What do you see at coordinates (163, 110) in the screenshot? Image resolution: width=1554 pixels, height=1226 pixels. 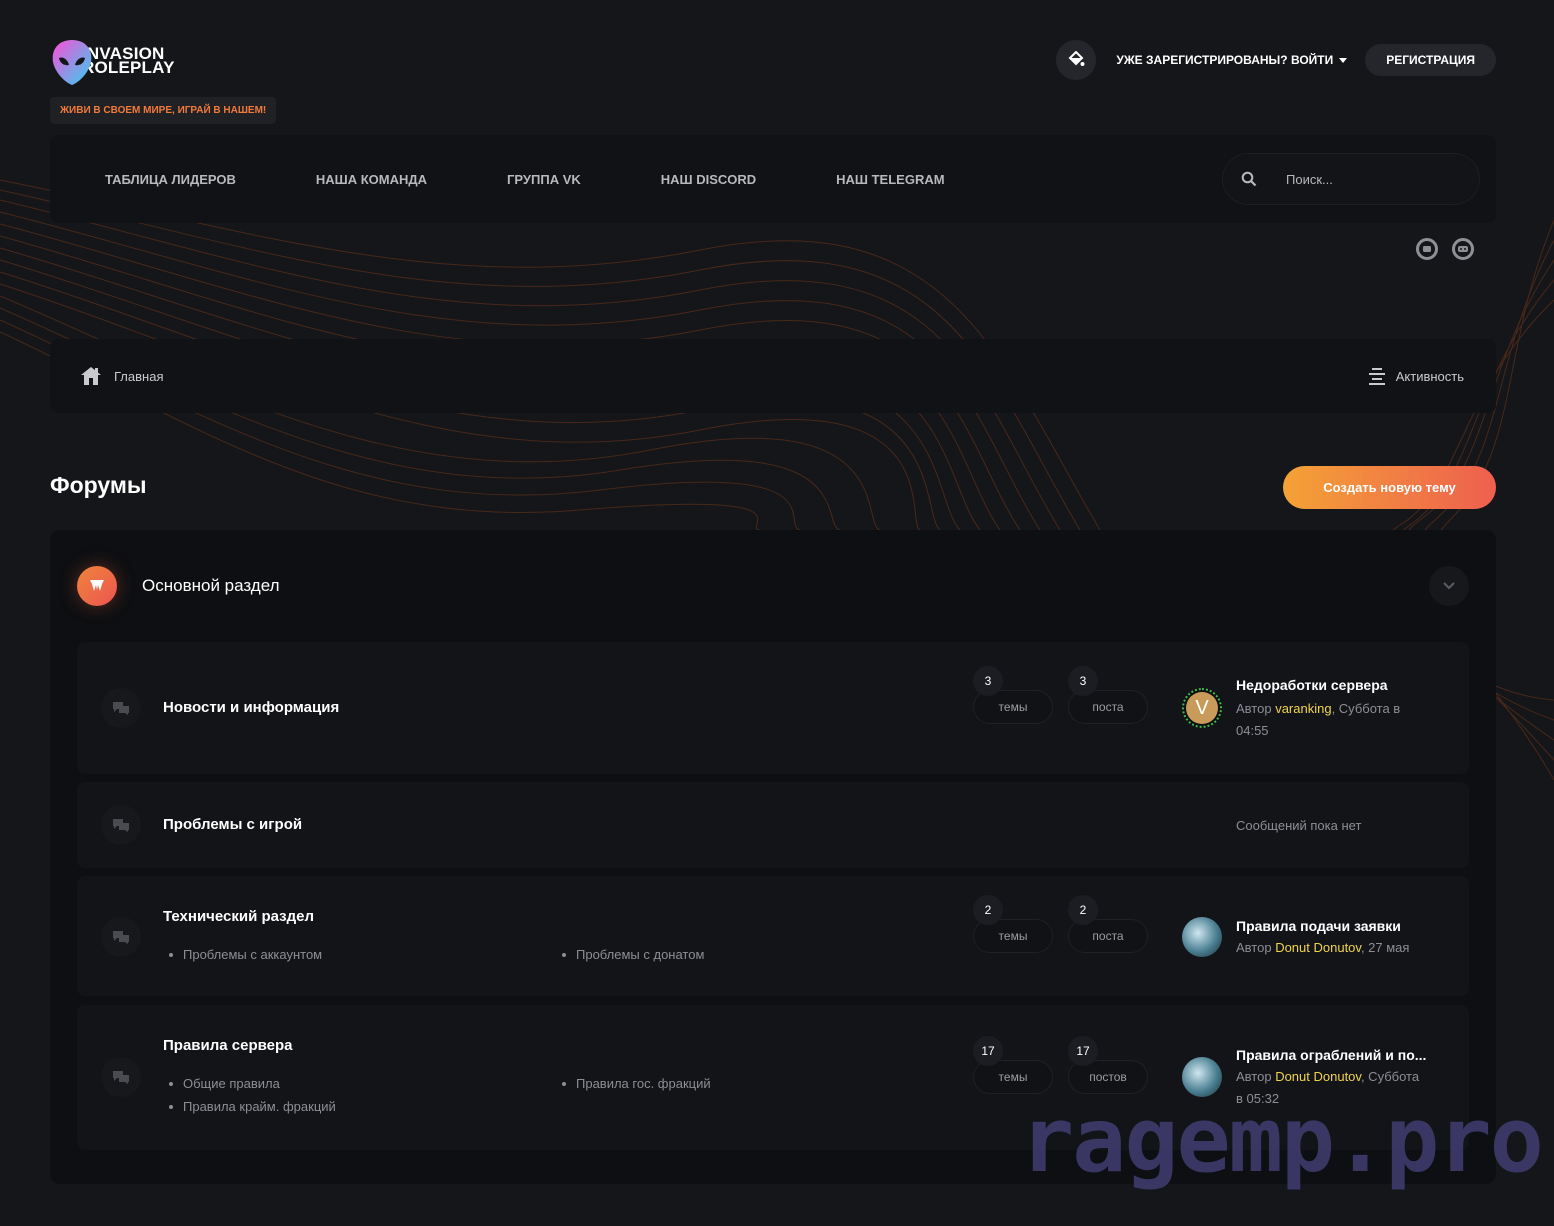 I see `site-slogan: ЖИВИ В СВОЕМ МИРЕ, ИГРАЙ В НАШЕМ!` at bounding box center [163, 110].